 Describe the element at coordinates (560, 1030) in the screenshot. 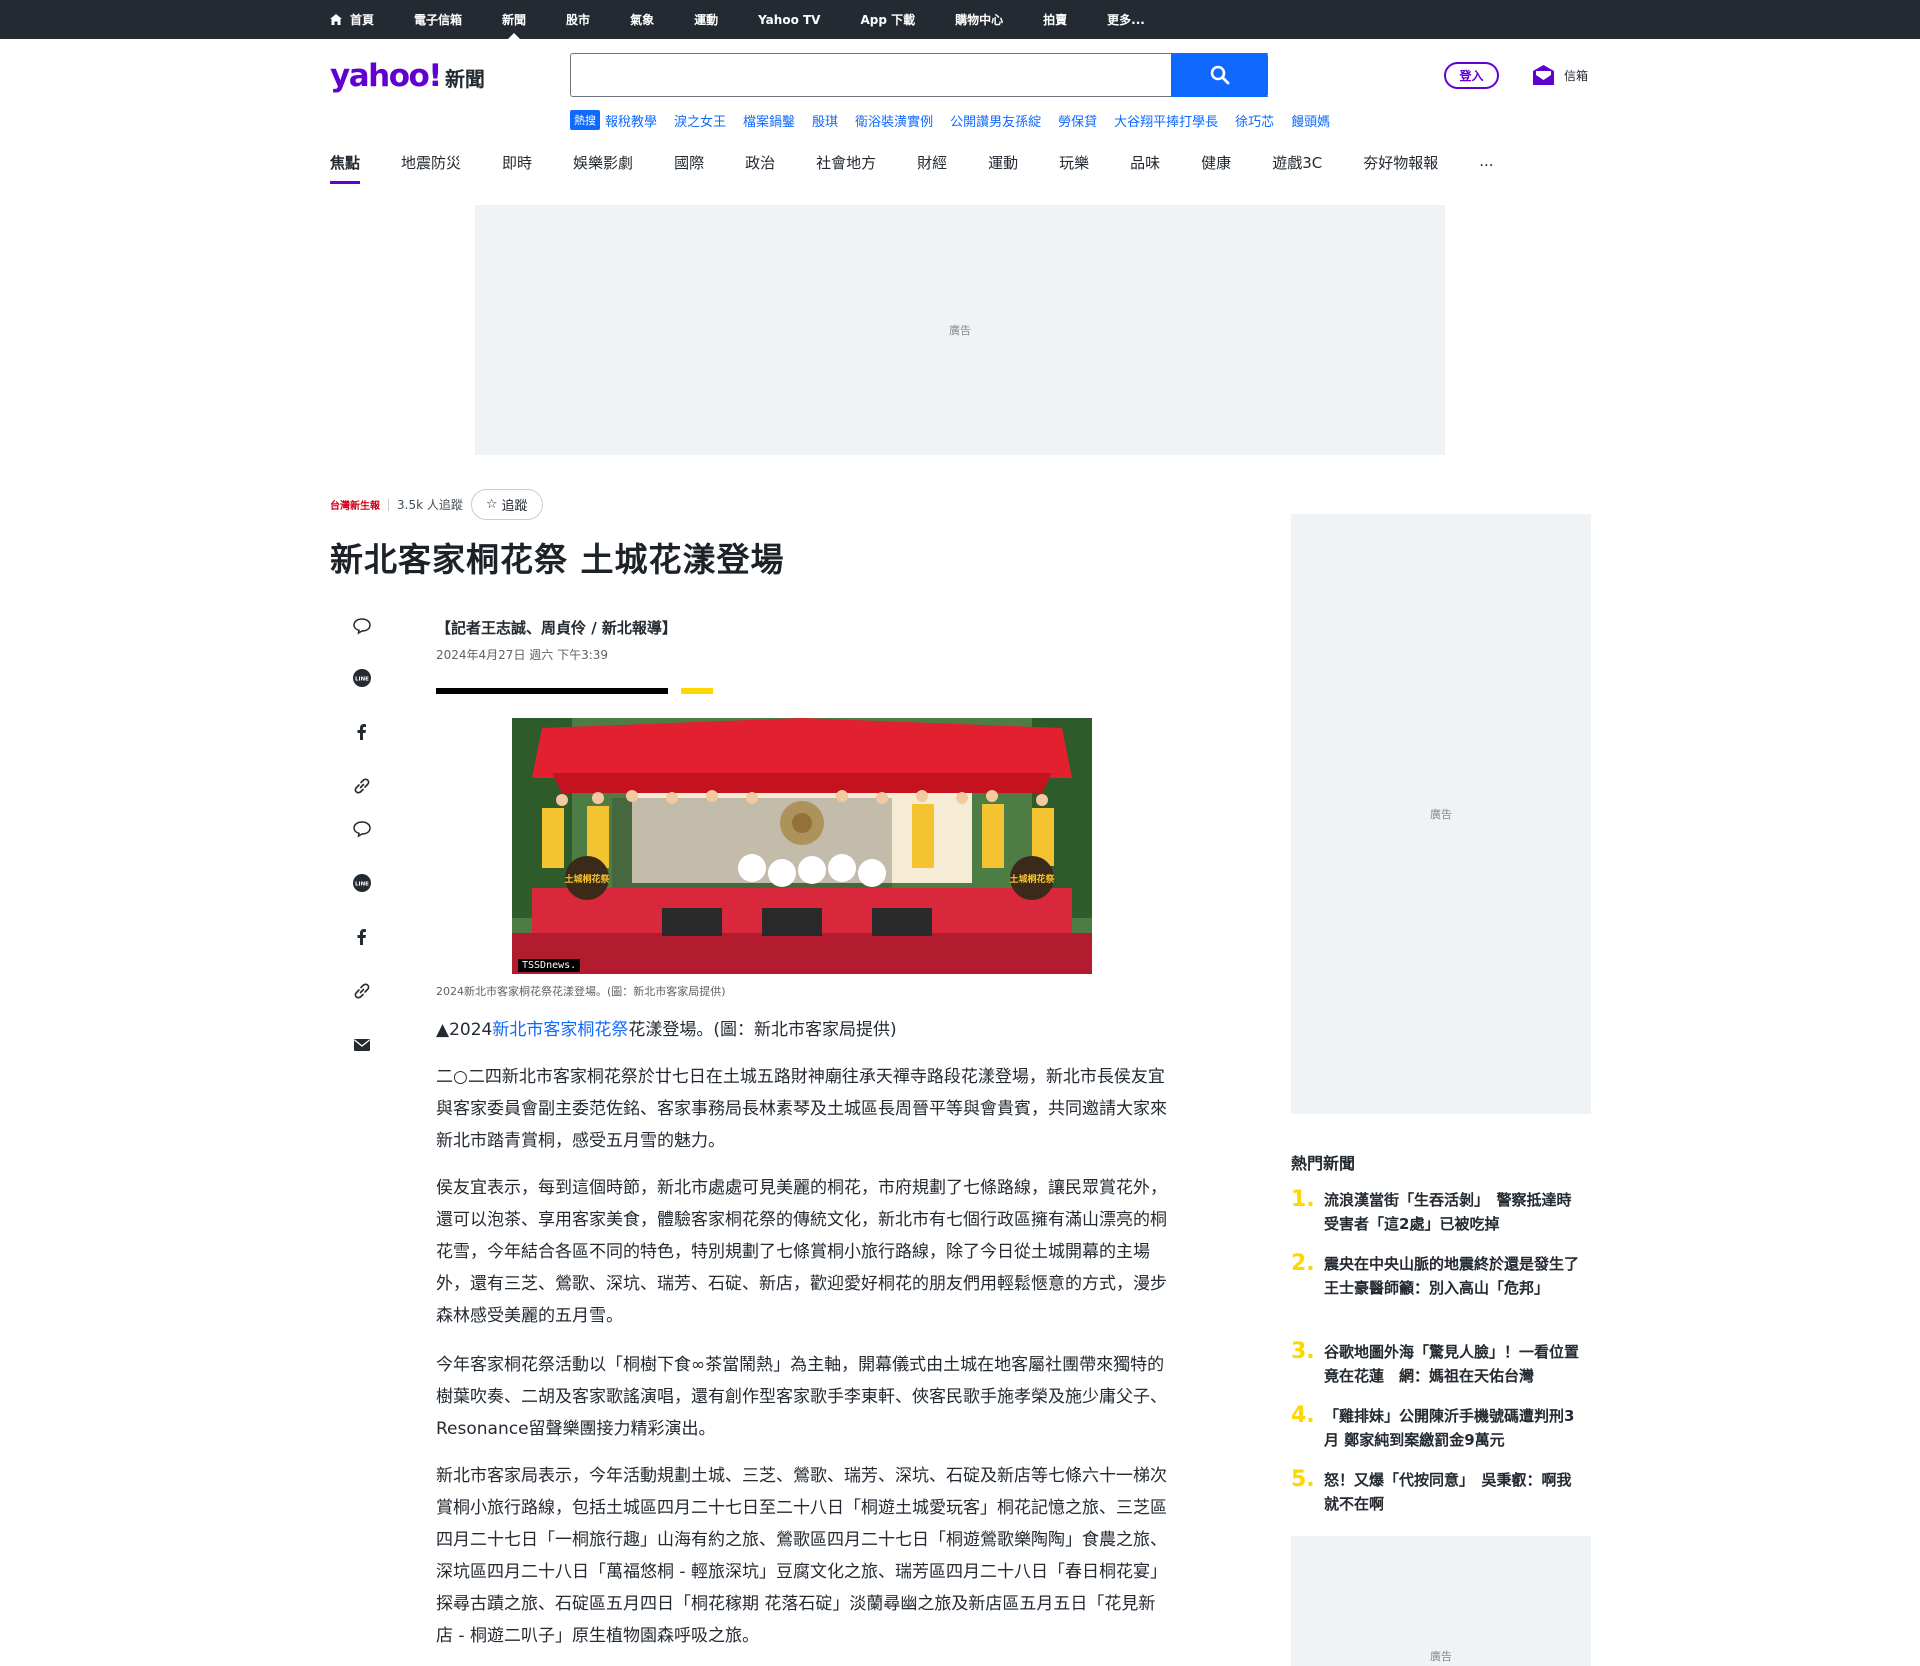

I see `lead-link: 新北市客家桐花祭` at that location.